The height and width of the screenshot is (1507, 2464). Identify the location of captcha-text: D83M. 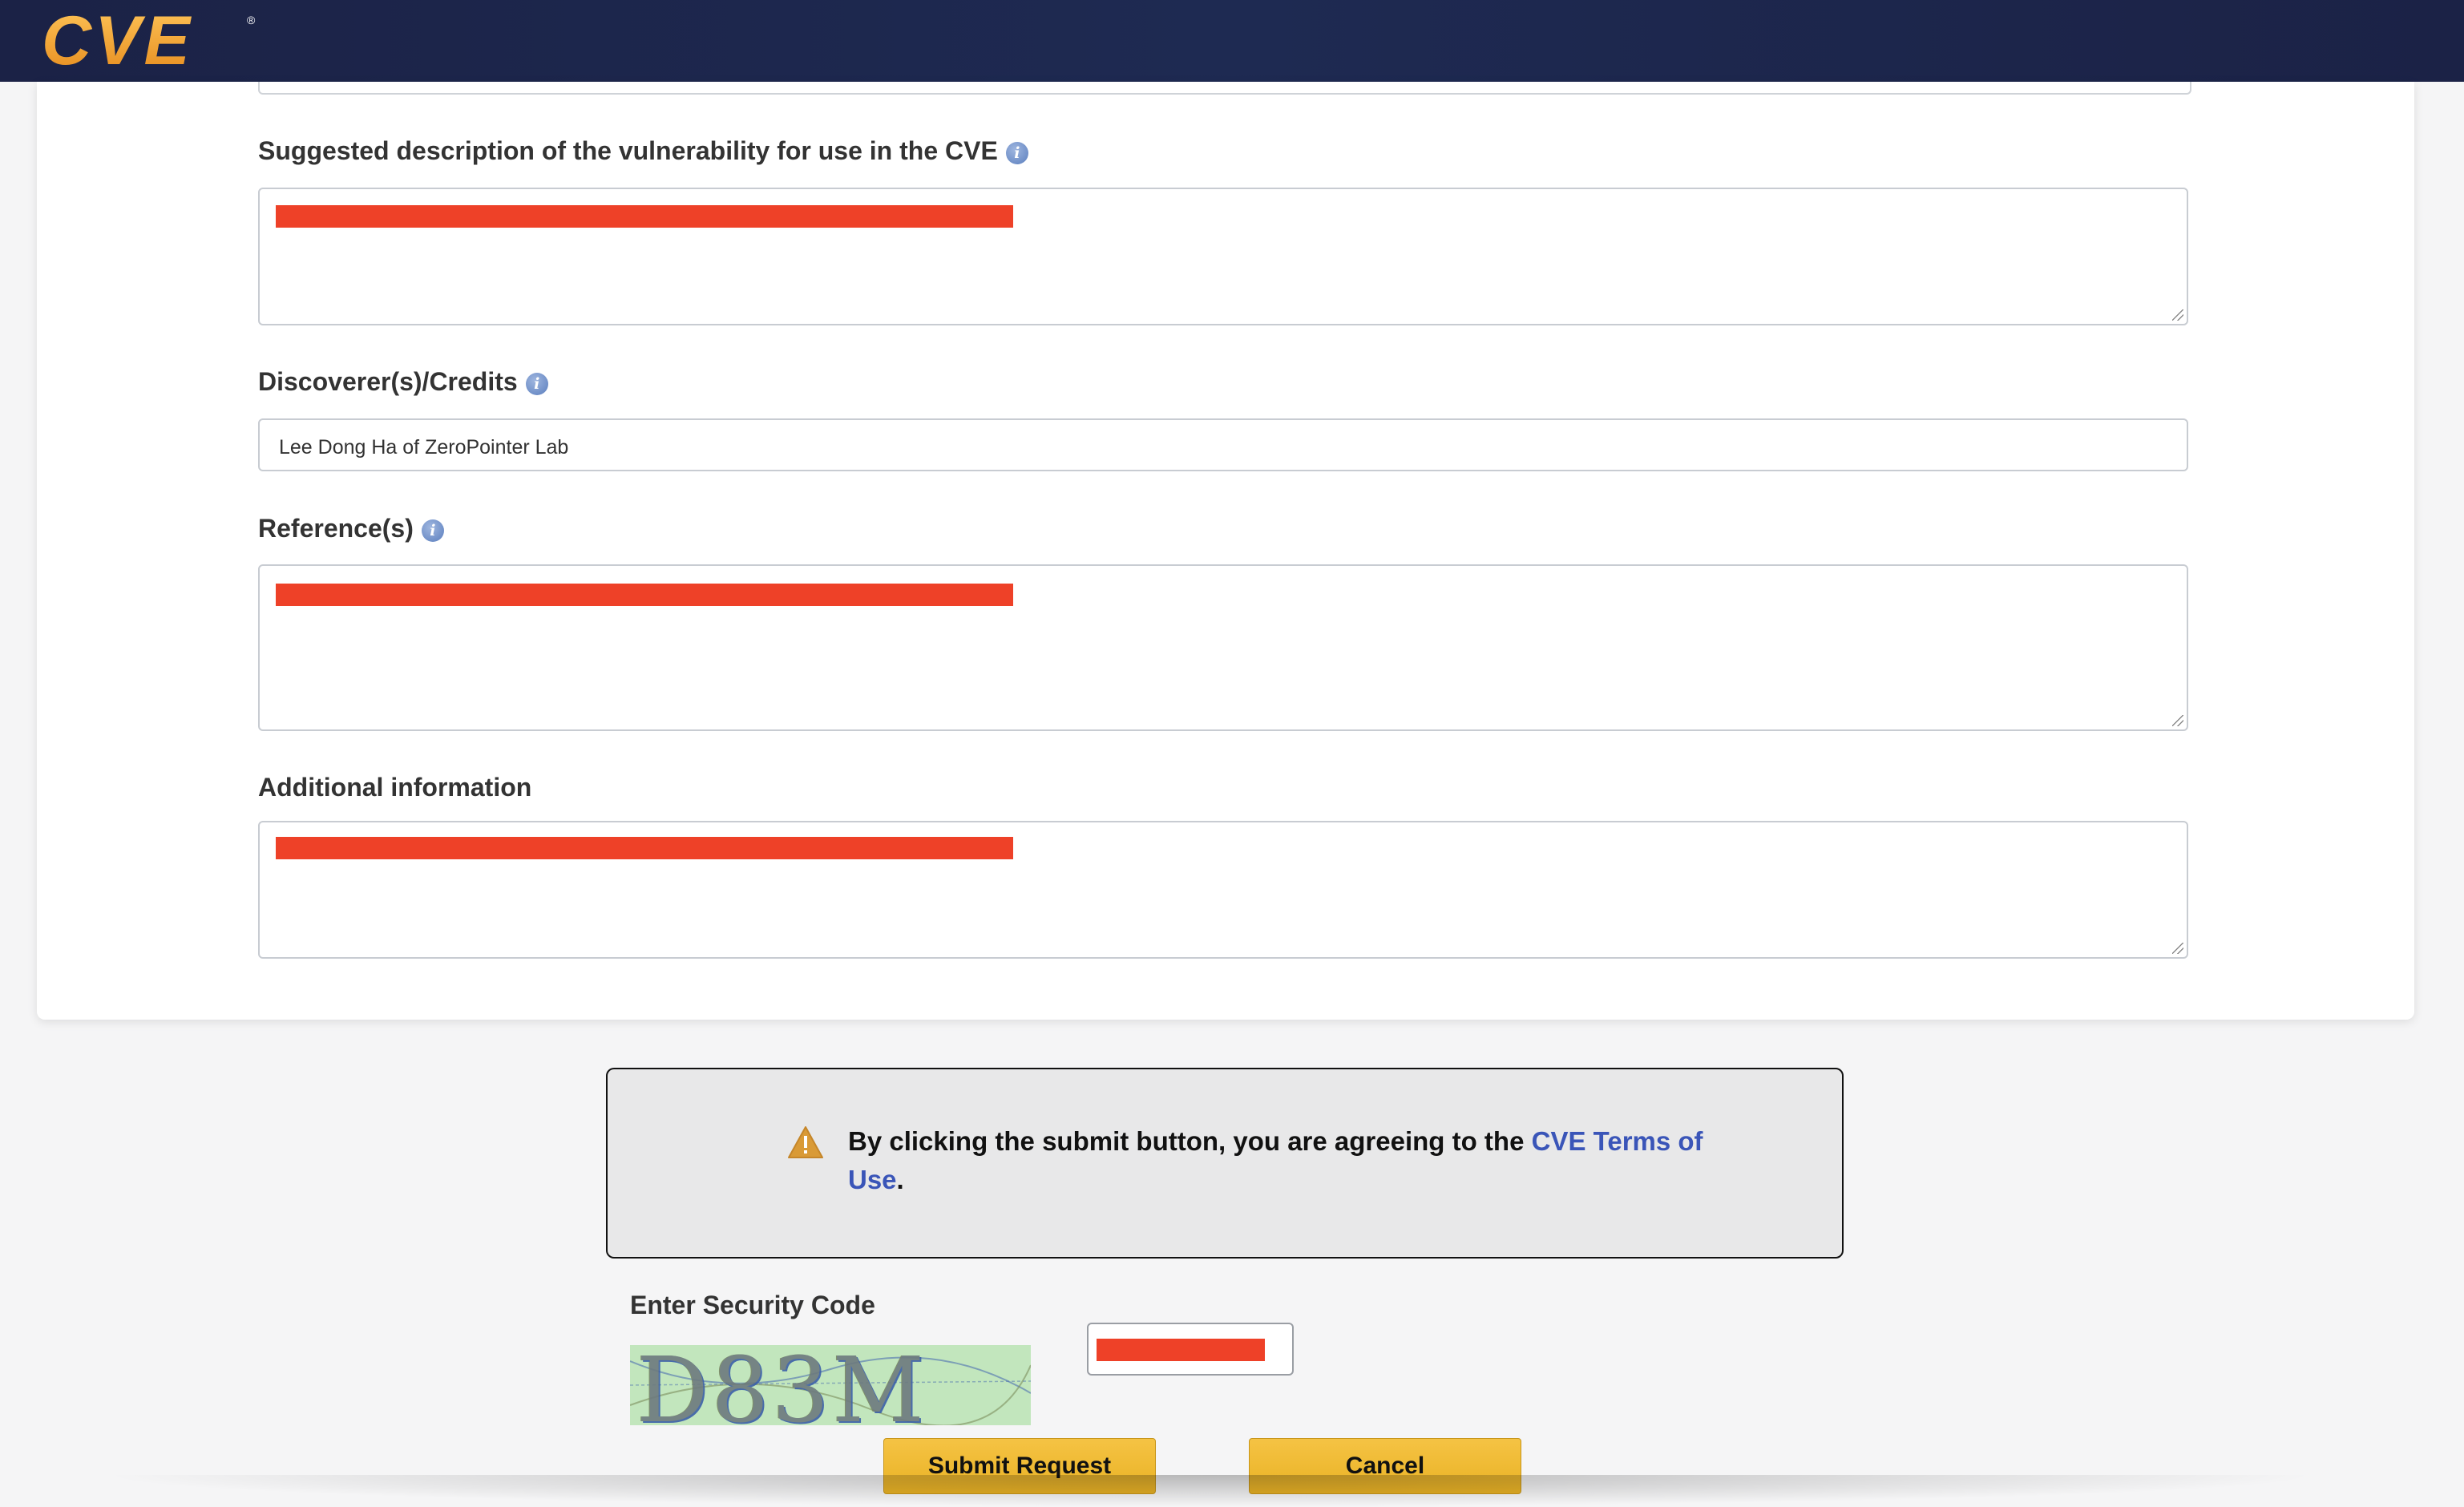
(782, 1385).